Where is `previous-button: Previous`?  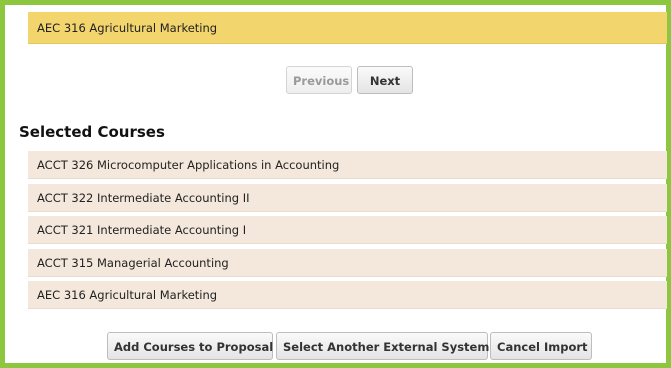 previous-button: Previous is located at coordinates (319, 80).